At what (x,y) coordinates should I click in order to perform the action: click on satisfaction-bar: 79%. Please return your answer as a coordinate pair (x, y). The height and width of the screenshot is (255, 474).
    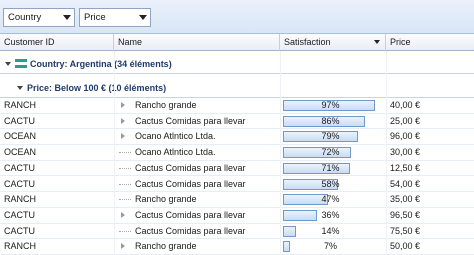
    Looking at the image, I should click on (330, 137).